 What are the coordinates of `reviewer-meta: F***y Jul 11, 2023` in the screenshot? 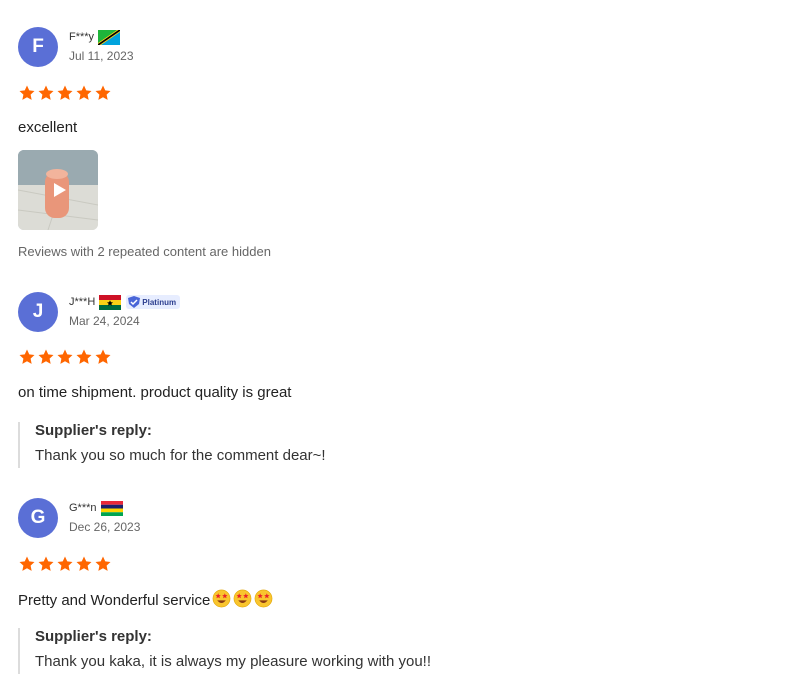 It's located at (101, 46).